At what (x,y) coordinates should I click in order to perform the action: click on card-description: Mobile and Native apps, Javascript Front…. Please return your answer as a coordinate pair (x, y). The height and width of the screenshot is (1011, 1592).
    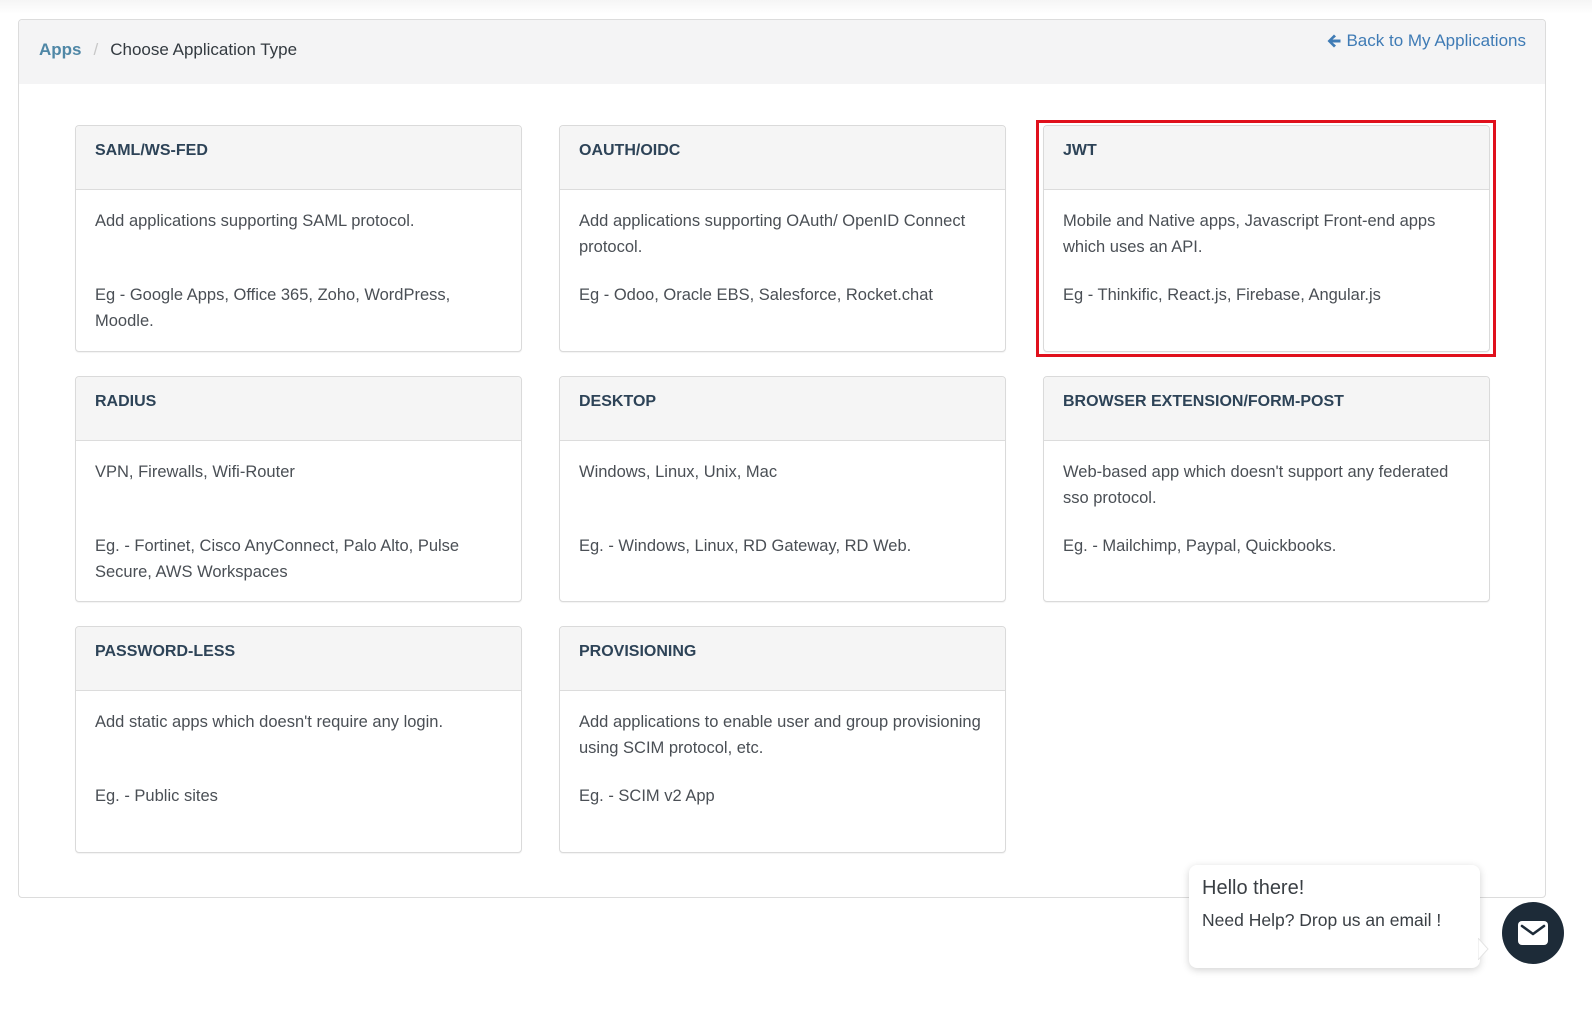
    Looking at the image, I should click on (1249, 234).